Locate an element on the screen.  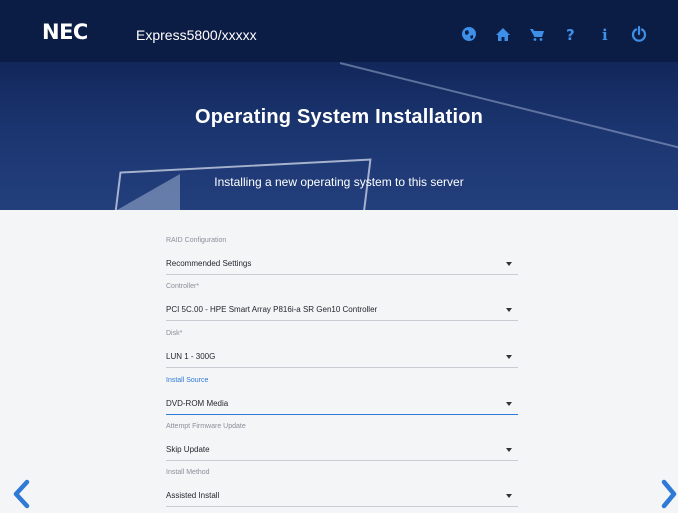
info-icon: i is located at coordinates (605, 34).